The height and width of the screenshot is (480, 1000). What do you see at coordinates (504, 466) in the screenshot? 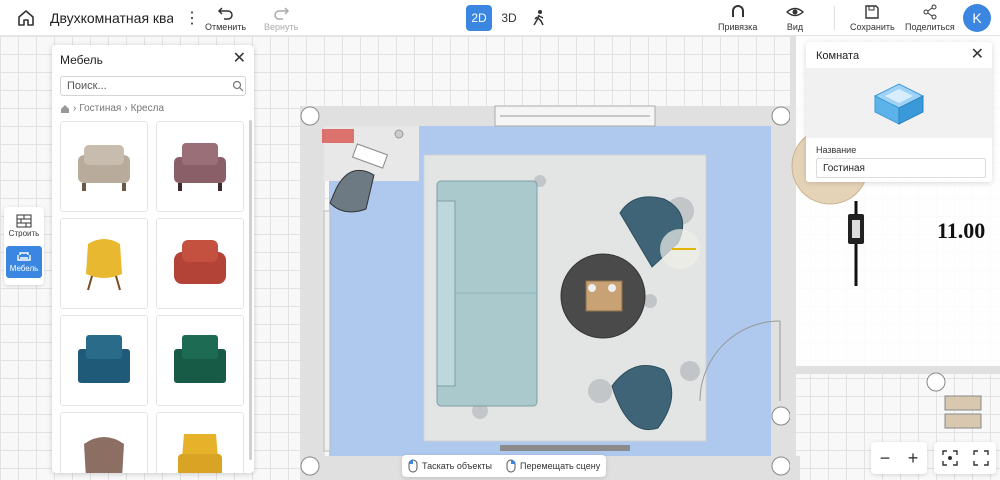
I see `mouse-hints: Таскать объекты Перемещать сцену` at bounding box center [504, 466].